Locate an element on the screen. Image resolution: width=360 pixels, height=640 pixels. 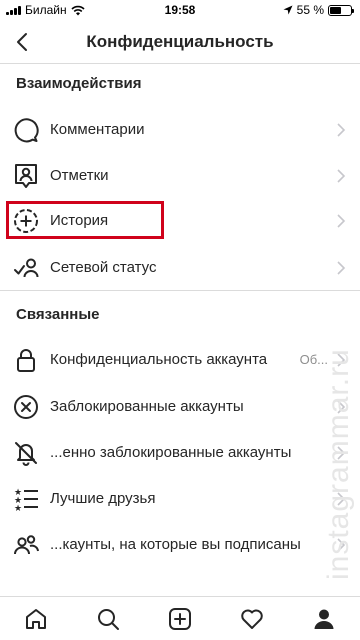
settings-row-label: Комментарии is located at coordinates (97, 129).